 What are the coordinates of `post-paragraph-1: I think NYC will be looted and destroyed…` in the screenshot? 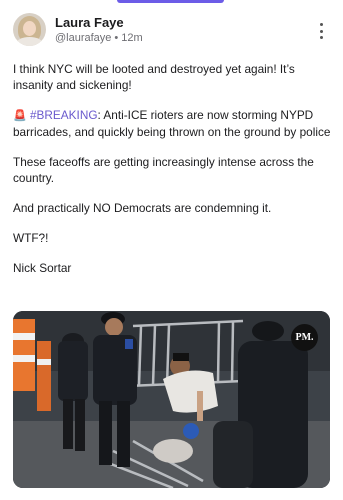 It's located at (156, 77).